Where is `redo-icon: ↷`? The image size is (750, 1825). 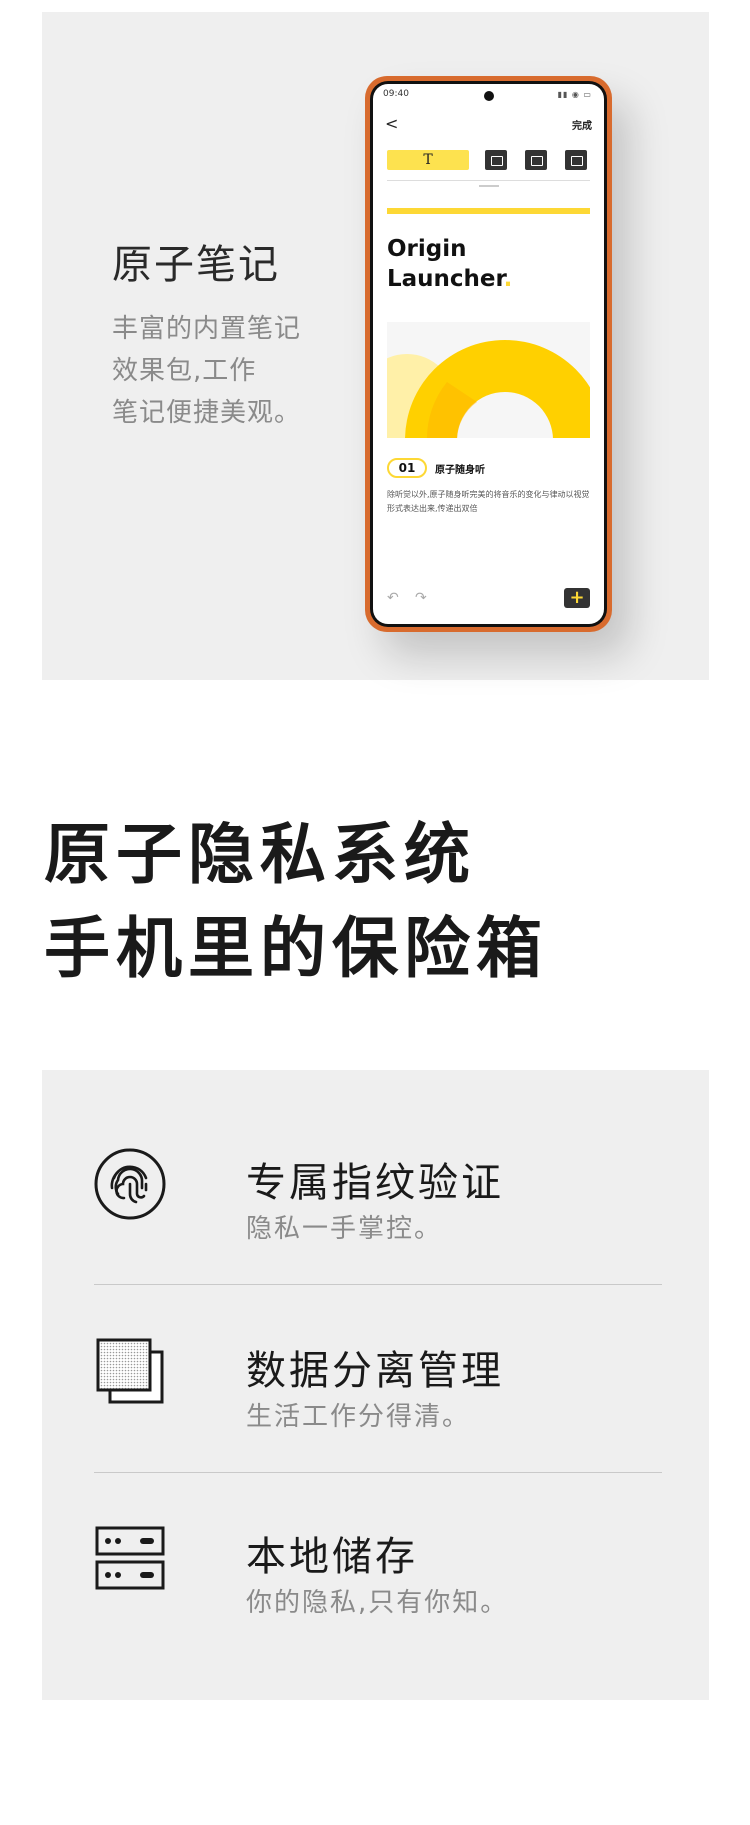 redo-icon: ↷ is located at coordinates (421, 598).